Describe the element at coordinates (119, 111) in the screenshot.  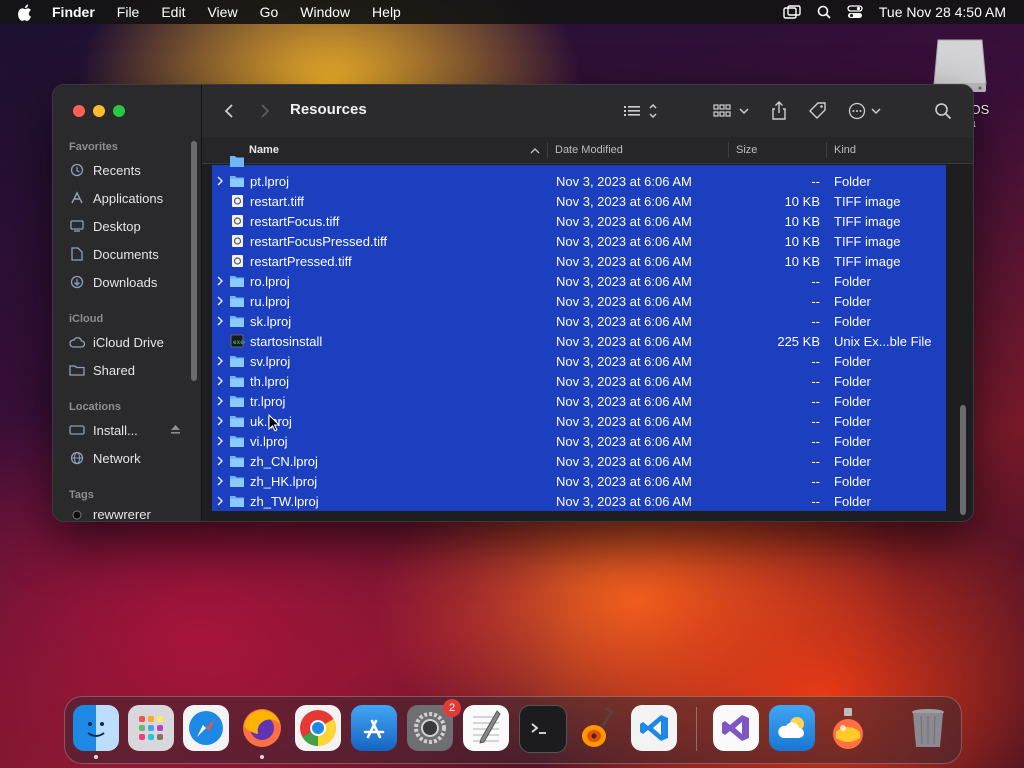
I see `zoom-button` at that location.